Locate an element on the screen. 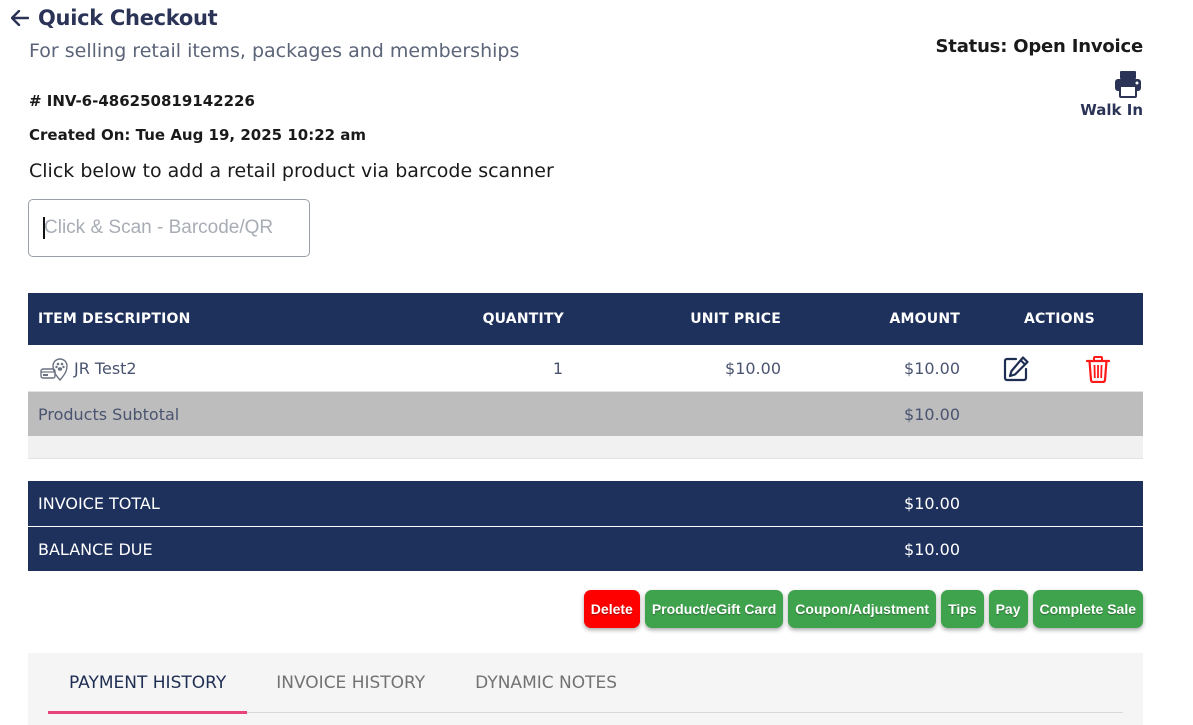  customer-name: Walk In is located at coordinates (1111, 110).